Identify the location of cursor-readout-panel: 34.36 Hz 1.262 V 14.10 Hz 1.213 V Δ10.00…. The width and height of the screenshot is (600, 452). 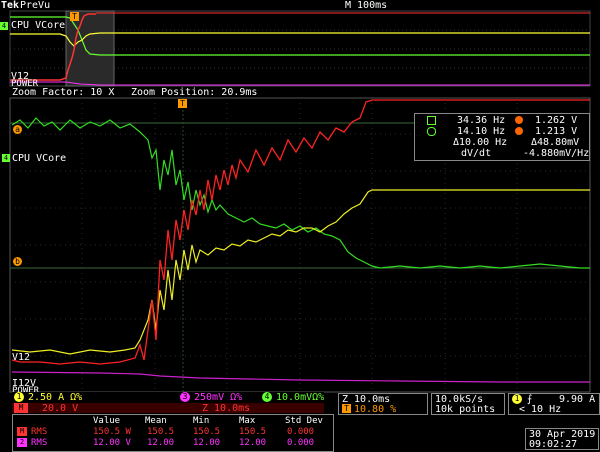
(502, 137).